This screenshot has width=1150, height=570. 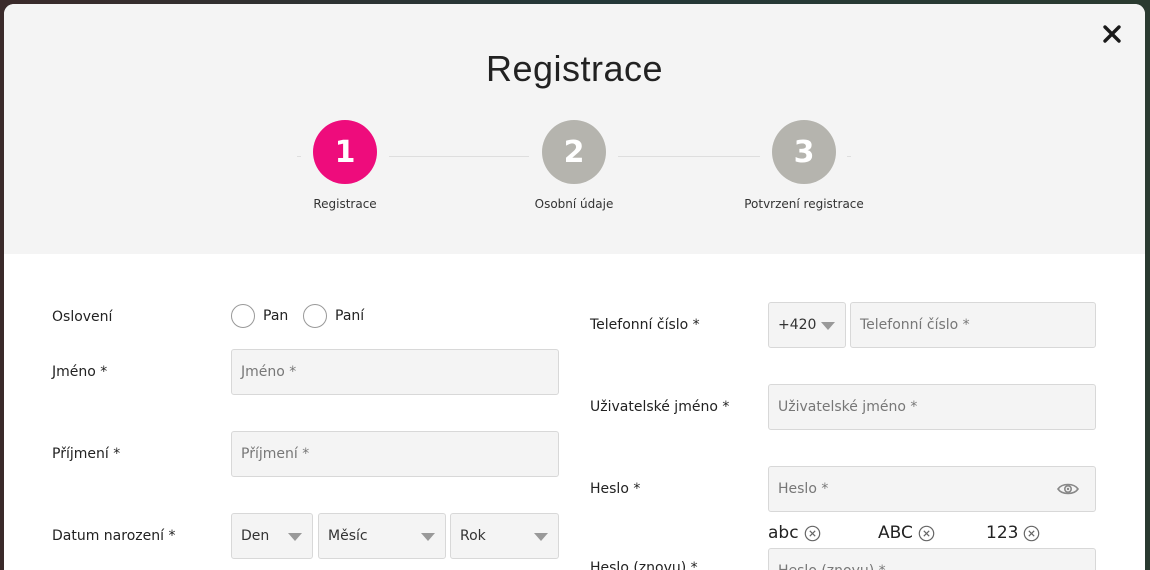 What do you see at coordinates (615, 489) in the screenshot?
I see `password-label: Heslo *` at bounding box center [615, 489].